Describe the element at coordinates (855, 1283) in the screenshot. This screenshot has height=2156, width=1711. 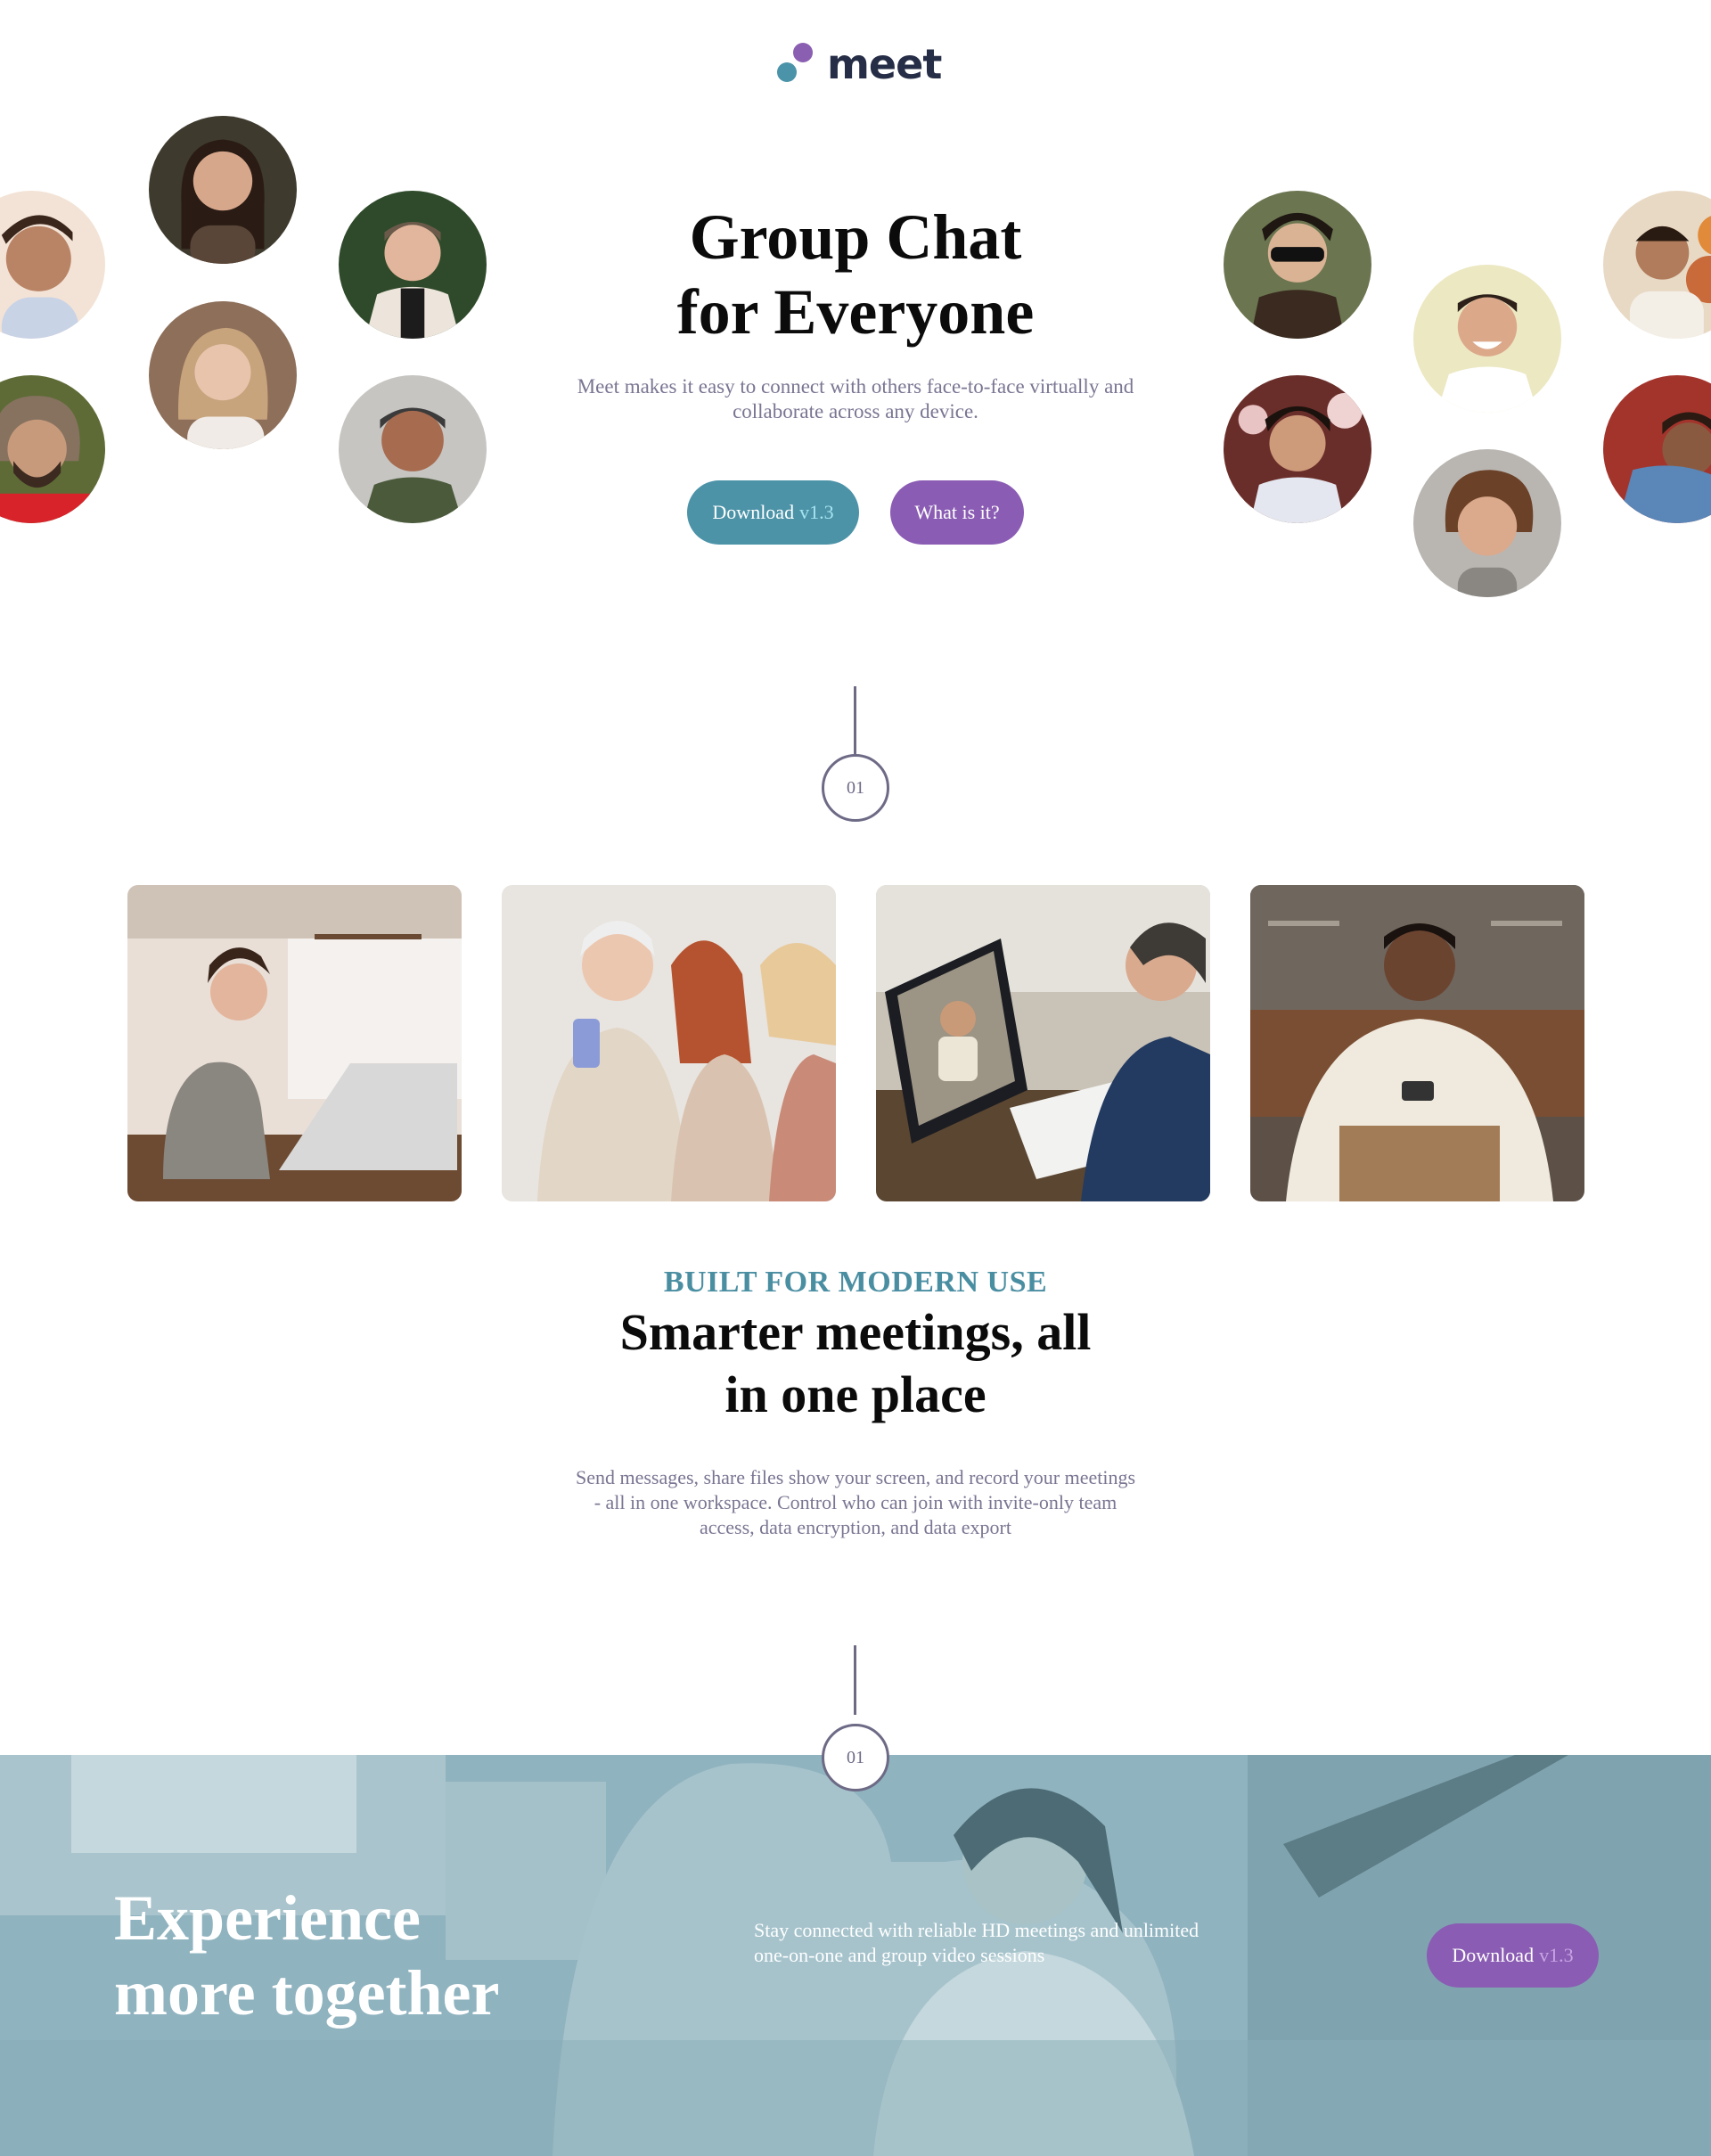
I see `features-eyebrow: BUILT FOR MODERN USE` at that location.